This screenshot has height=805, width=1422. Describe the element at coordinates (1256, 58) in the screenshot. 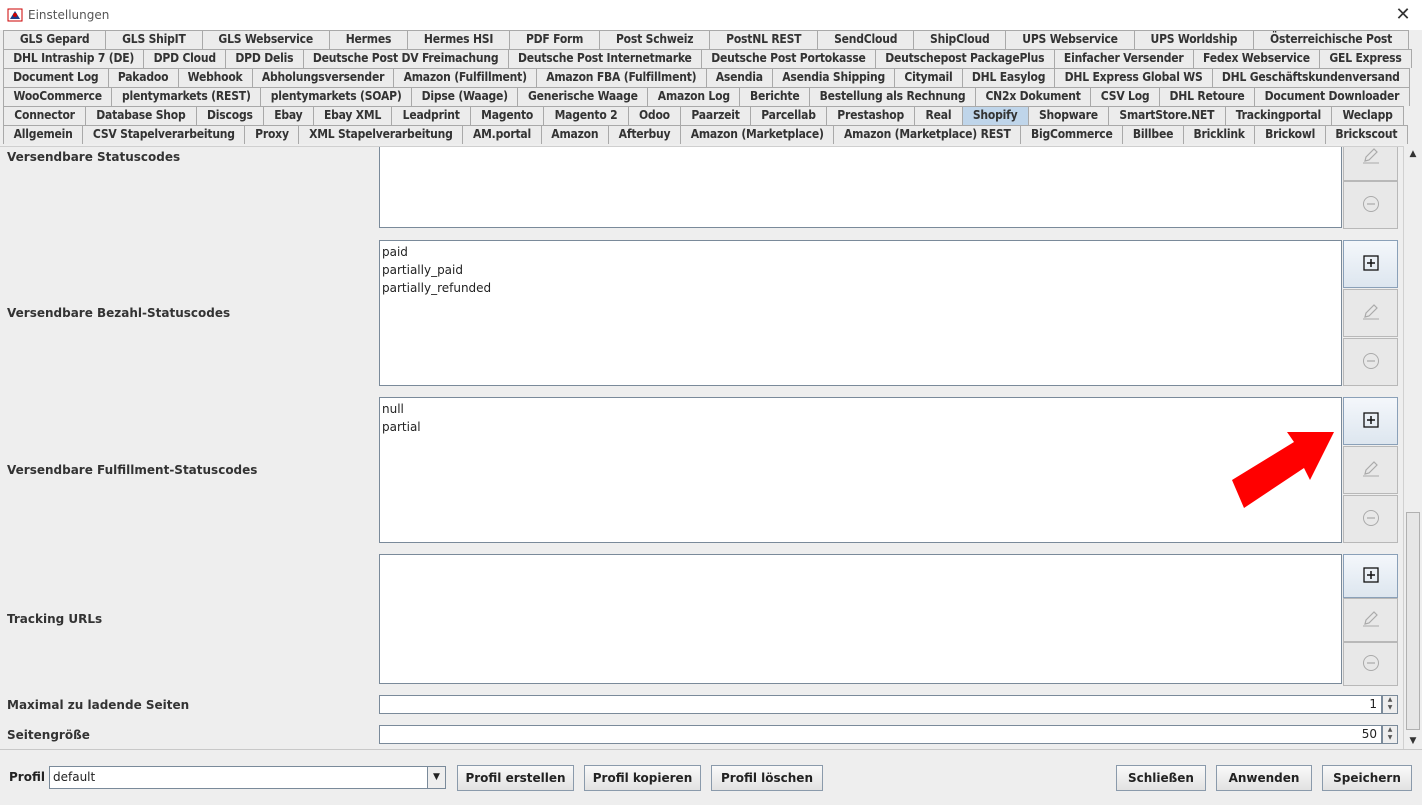

I see `tab-fedex-webservice: Fedex Webservice` at that location.